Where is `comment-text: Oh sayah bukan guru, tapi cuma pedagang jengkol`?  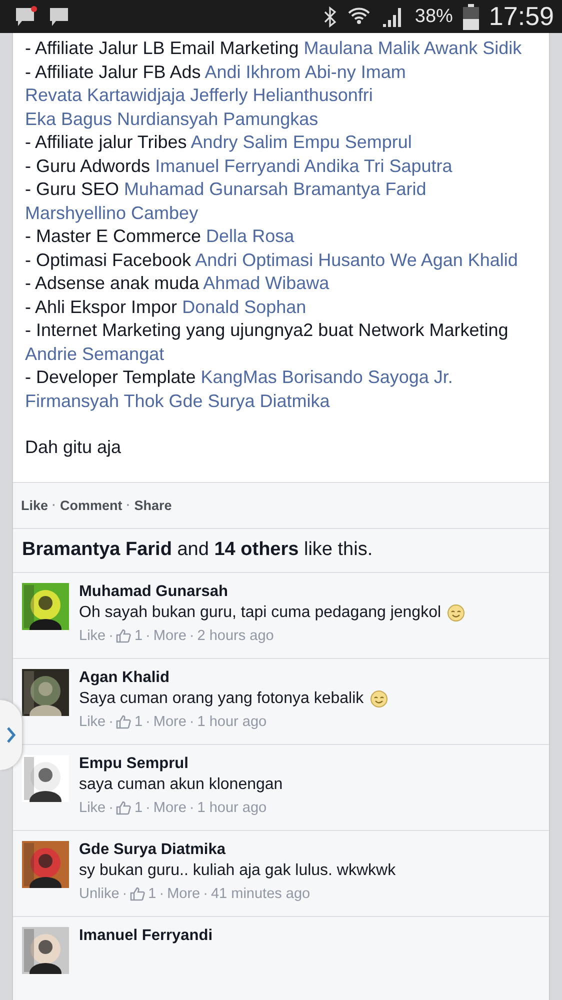
comment-text: Oh sayah bukan guru, tapi cuma pedagang jengkol is located at coordinates (272, 613).